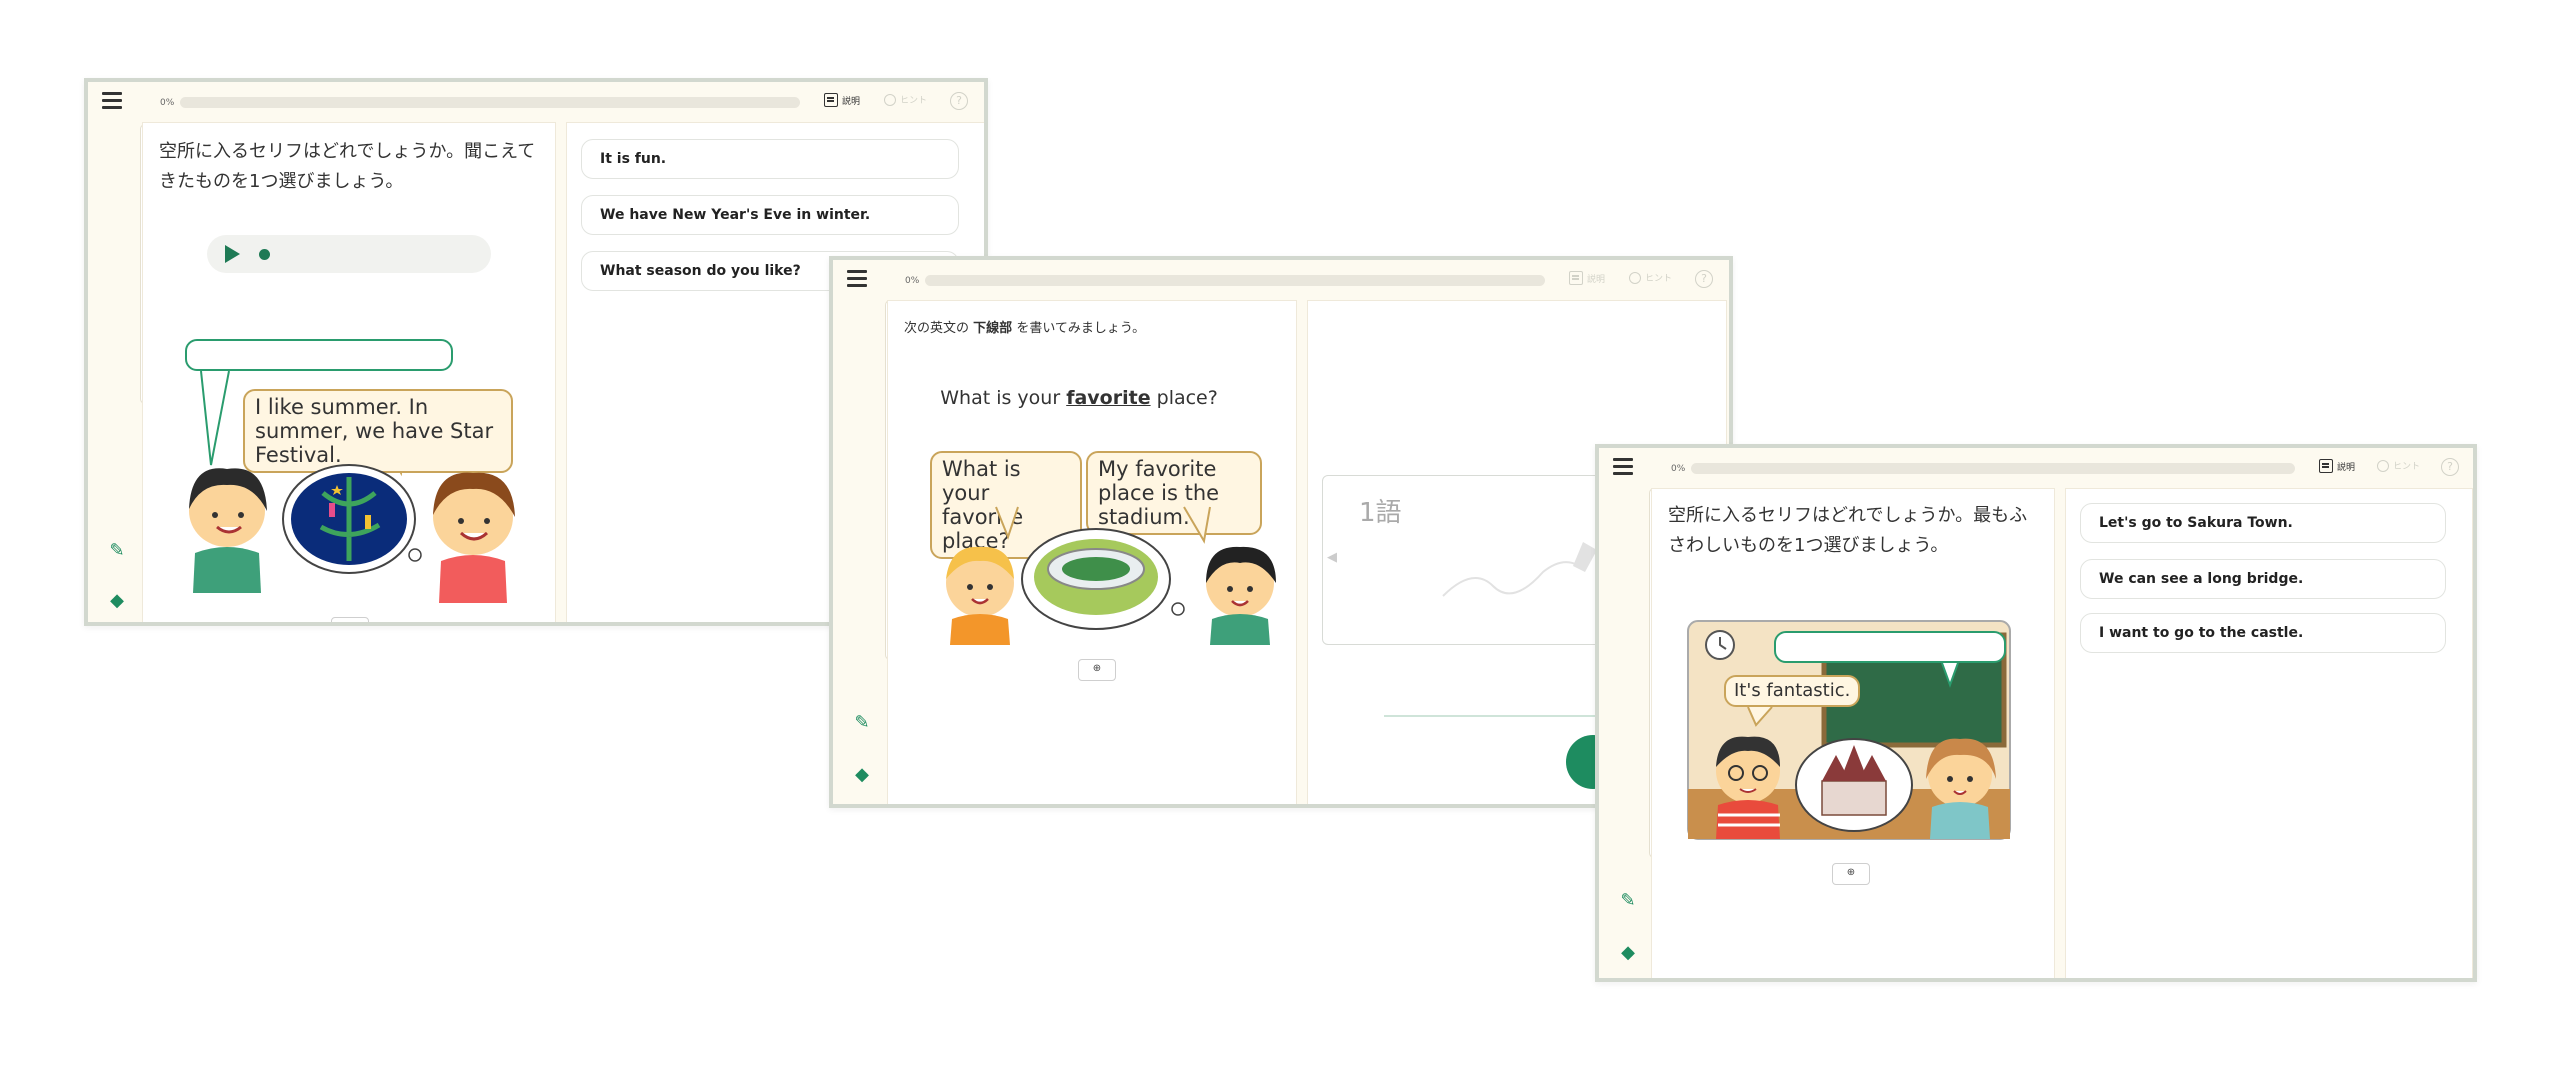 This screenshot has width=2560, height=1066. I want to click on choice-3: I want to go to the castle., so click(2263, 633).